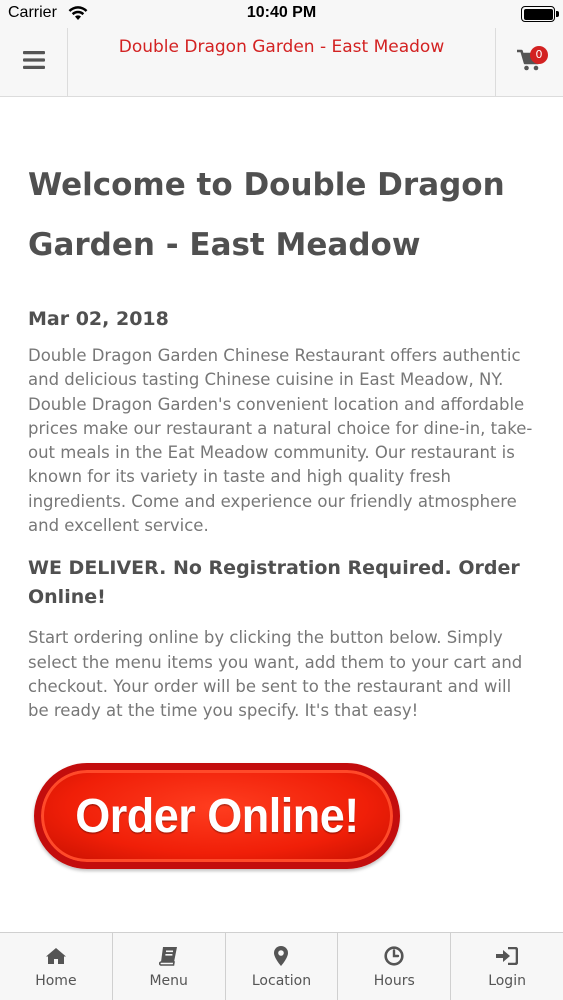 Image resolution: width=563 pixels, height=1000 pixels. I want to click on tab-hours-label: Hours, so click(394, 980).